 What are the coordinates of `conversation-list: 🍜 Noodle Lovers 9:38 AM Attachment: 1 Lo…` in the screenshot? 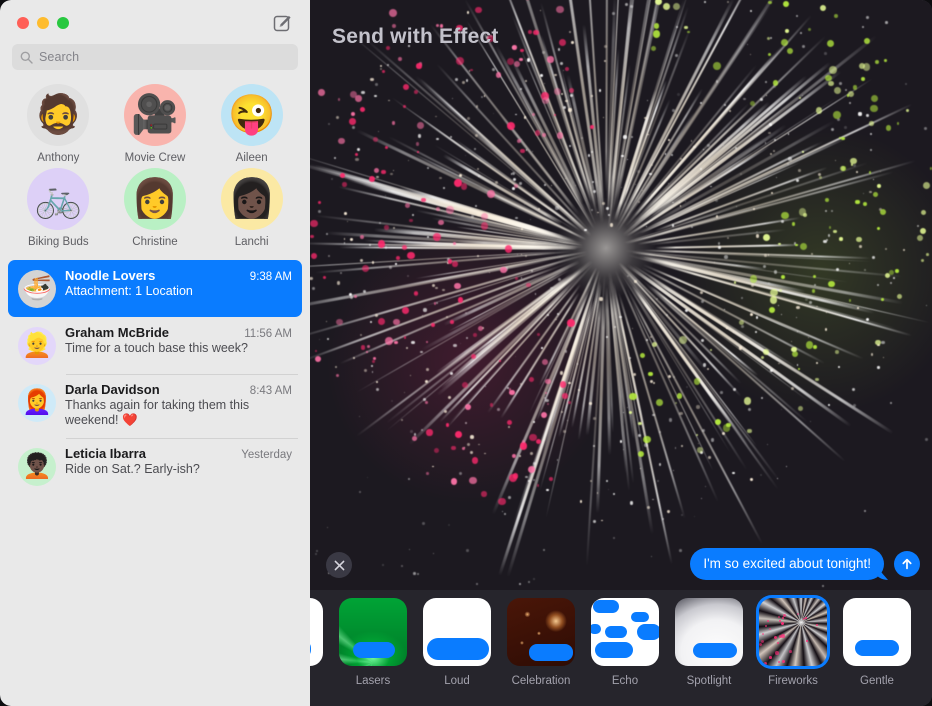 It's located at (155, 373).